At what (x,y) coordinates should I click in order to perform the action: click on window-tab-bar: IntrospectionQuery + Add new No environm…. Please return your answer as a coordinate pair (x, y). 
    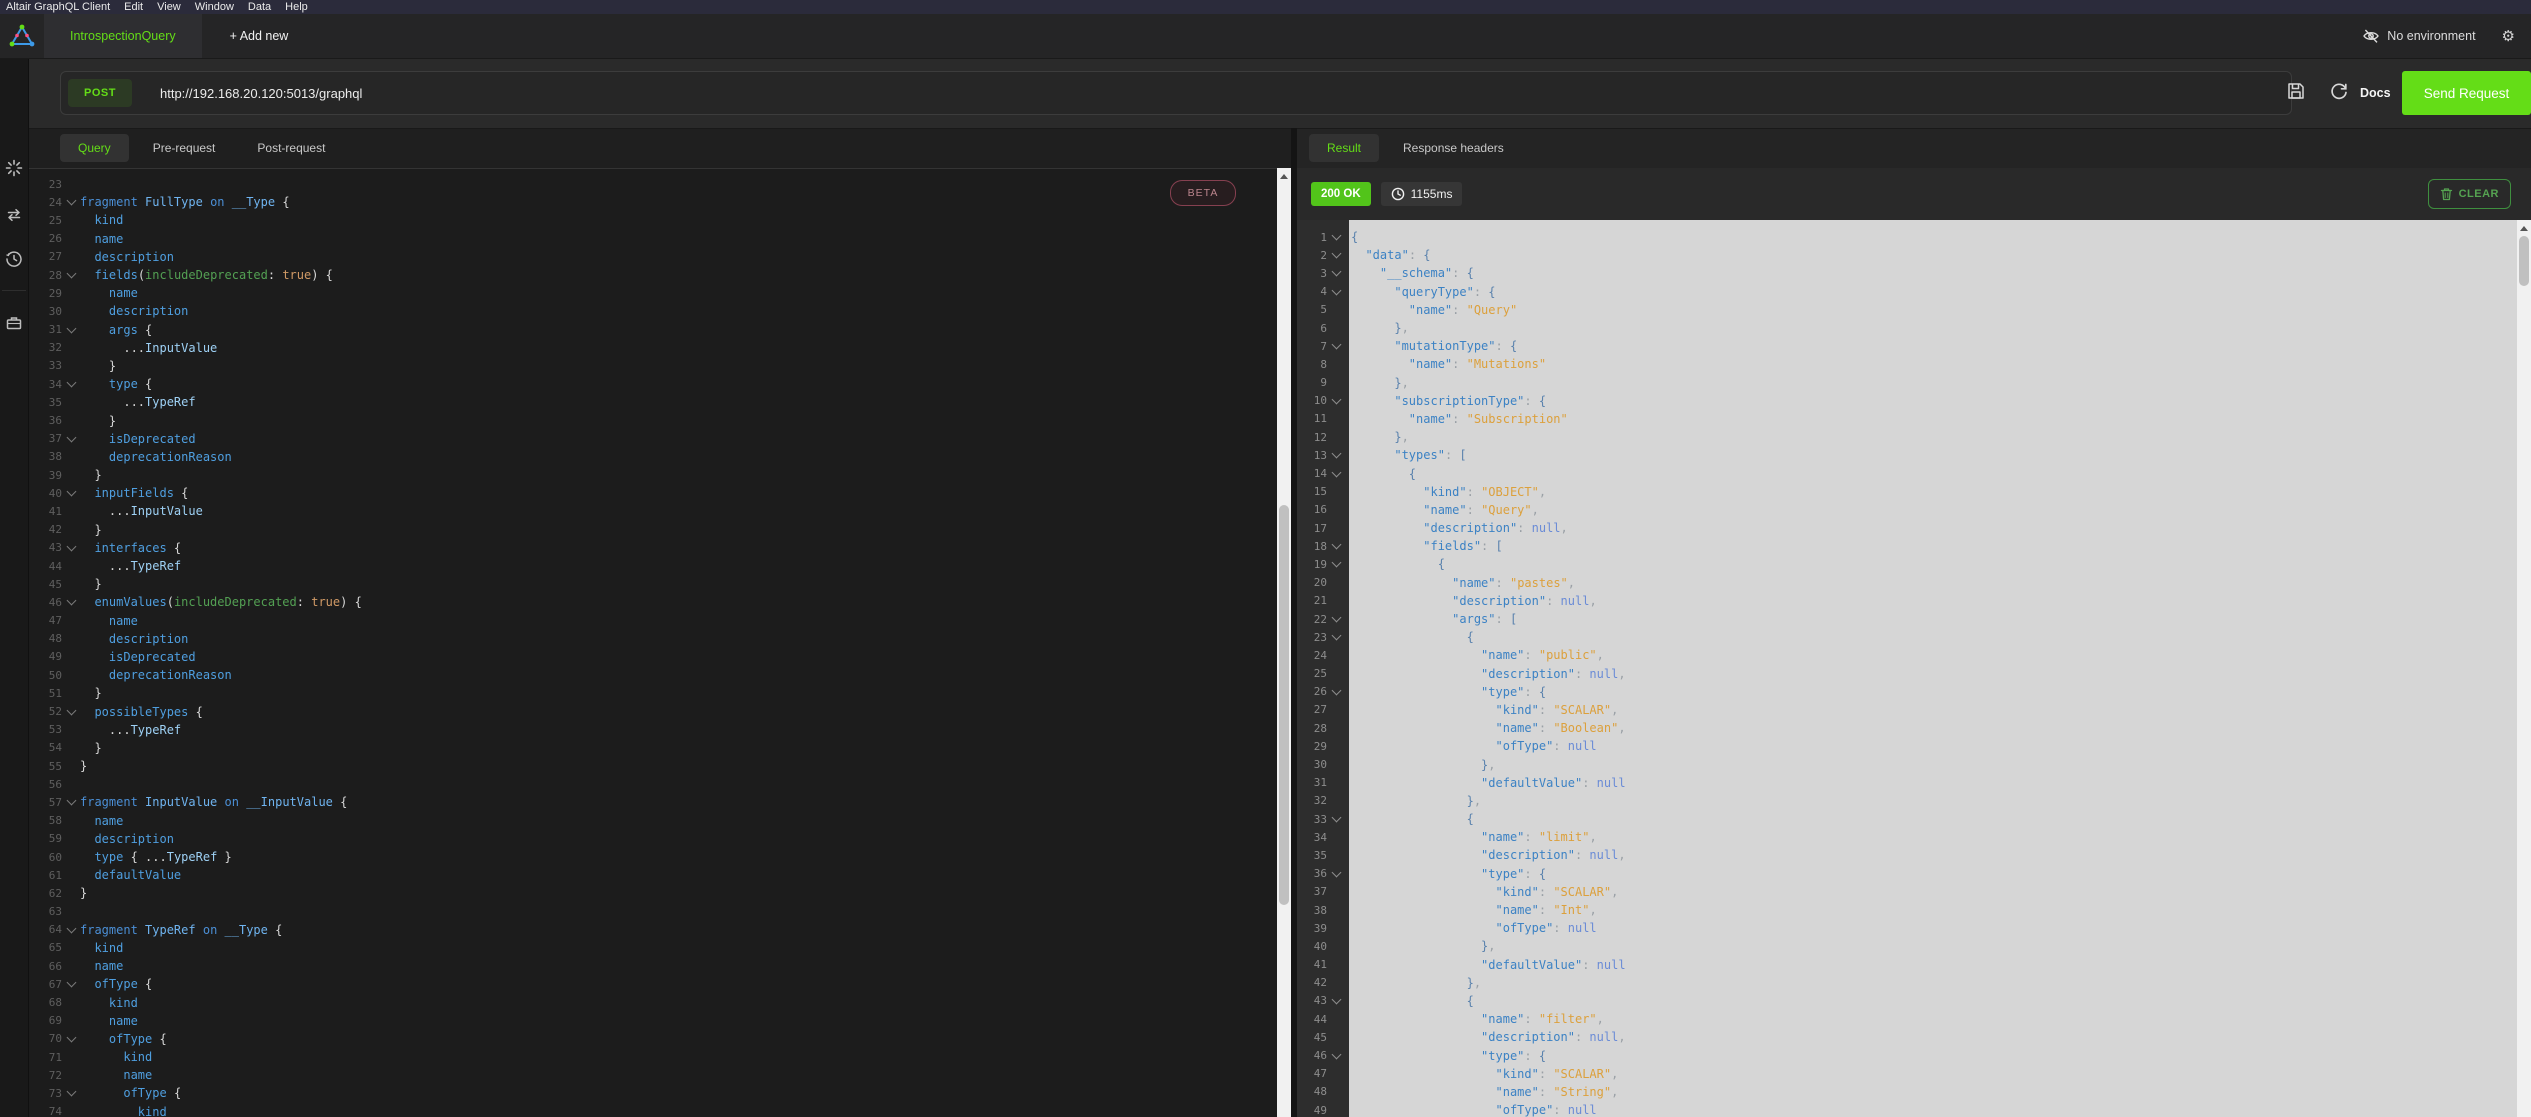
    Looking at the image, I should click on (1265, 36).